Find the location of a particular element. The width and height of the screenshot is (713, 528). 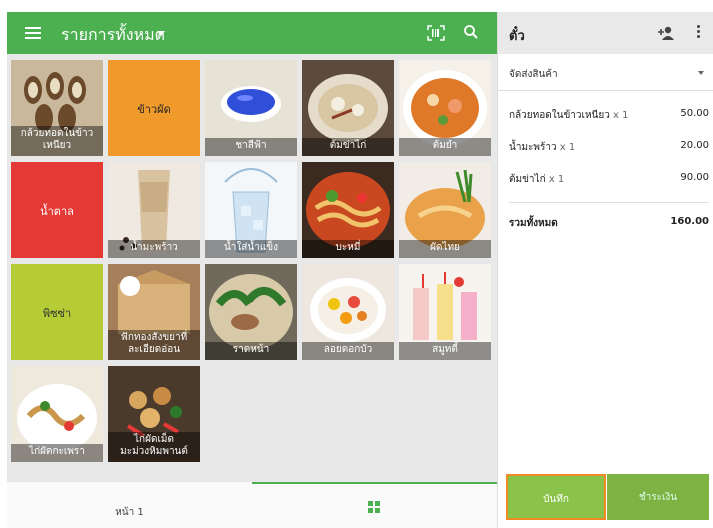

grid-view-tab is located at coordinates (374, 505).